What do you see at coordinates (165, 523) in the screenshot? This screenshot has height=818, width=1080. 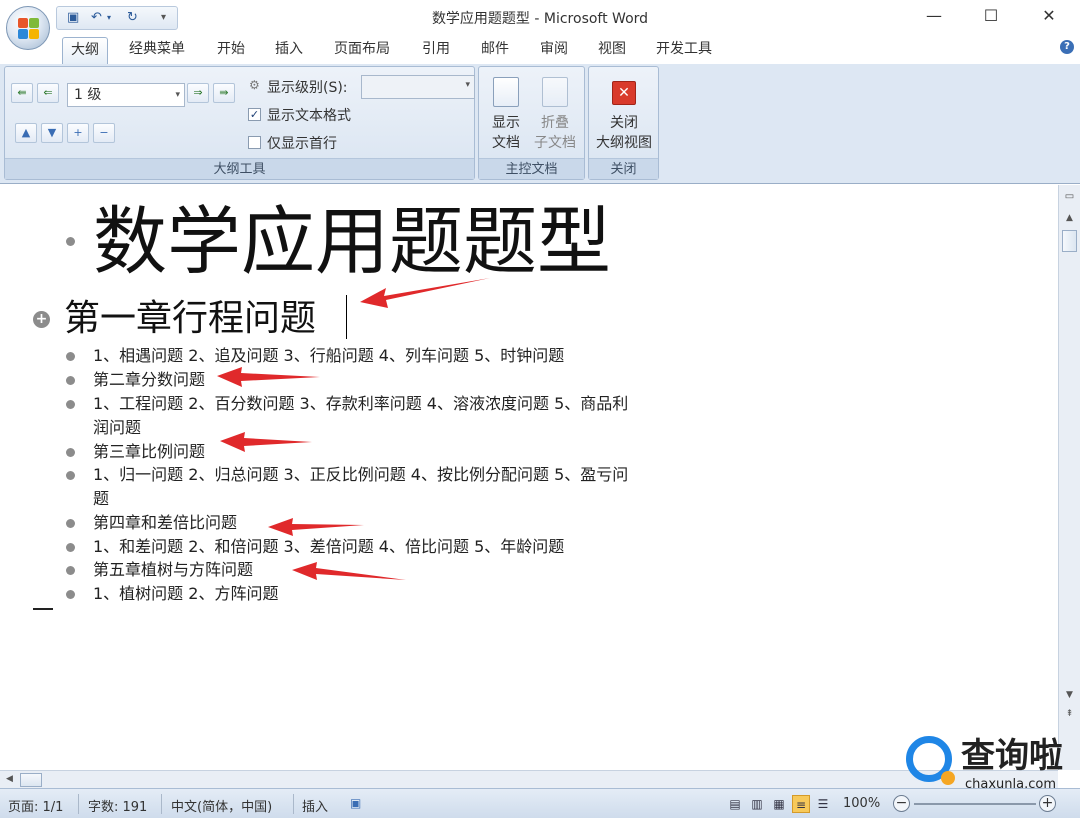 I see `outline-line: 第四章和差倍比问题` at bounding box center [165, 523].